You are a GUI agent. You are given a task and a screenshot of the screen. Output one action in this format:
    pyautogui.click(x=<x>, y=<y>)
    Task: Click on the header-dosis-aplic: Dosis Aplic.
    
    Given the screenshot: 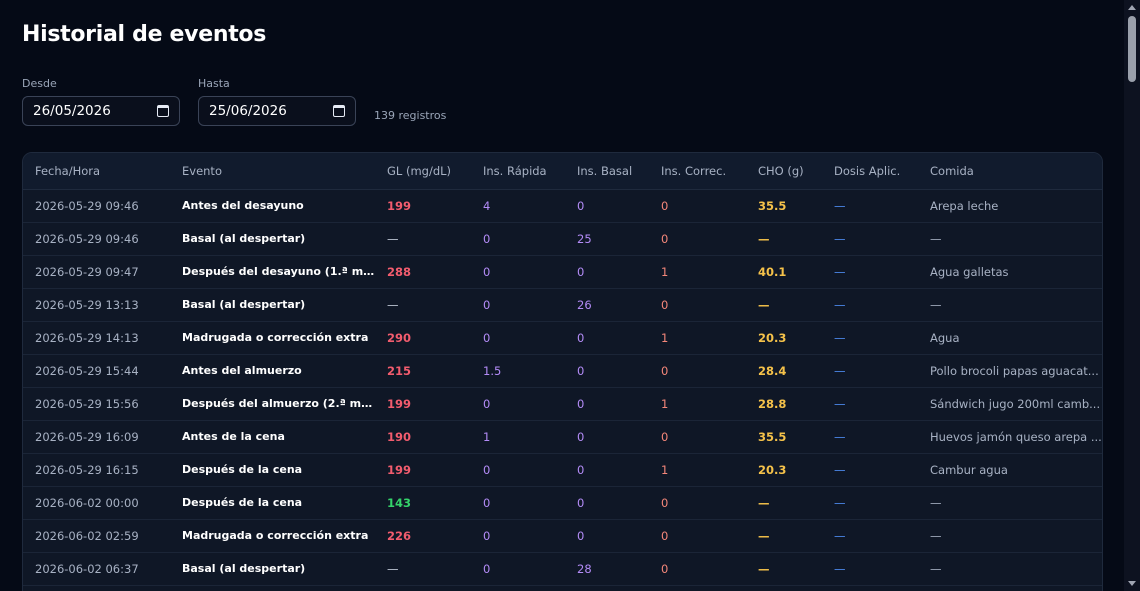 What is the action you would take?
    pyautogui.click(x=870, y=171)
    